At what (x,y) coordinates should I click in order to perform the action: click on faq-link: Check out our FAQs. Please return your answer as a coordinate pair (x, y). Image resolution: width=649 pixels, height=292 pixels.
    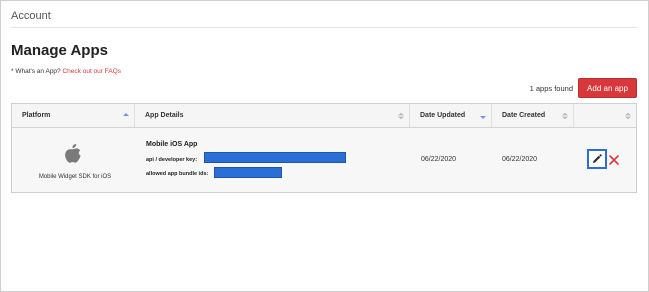
    Looking at the image, I should click on (91, 71).